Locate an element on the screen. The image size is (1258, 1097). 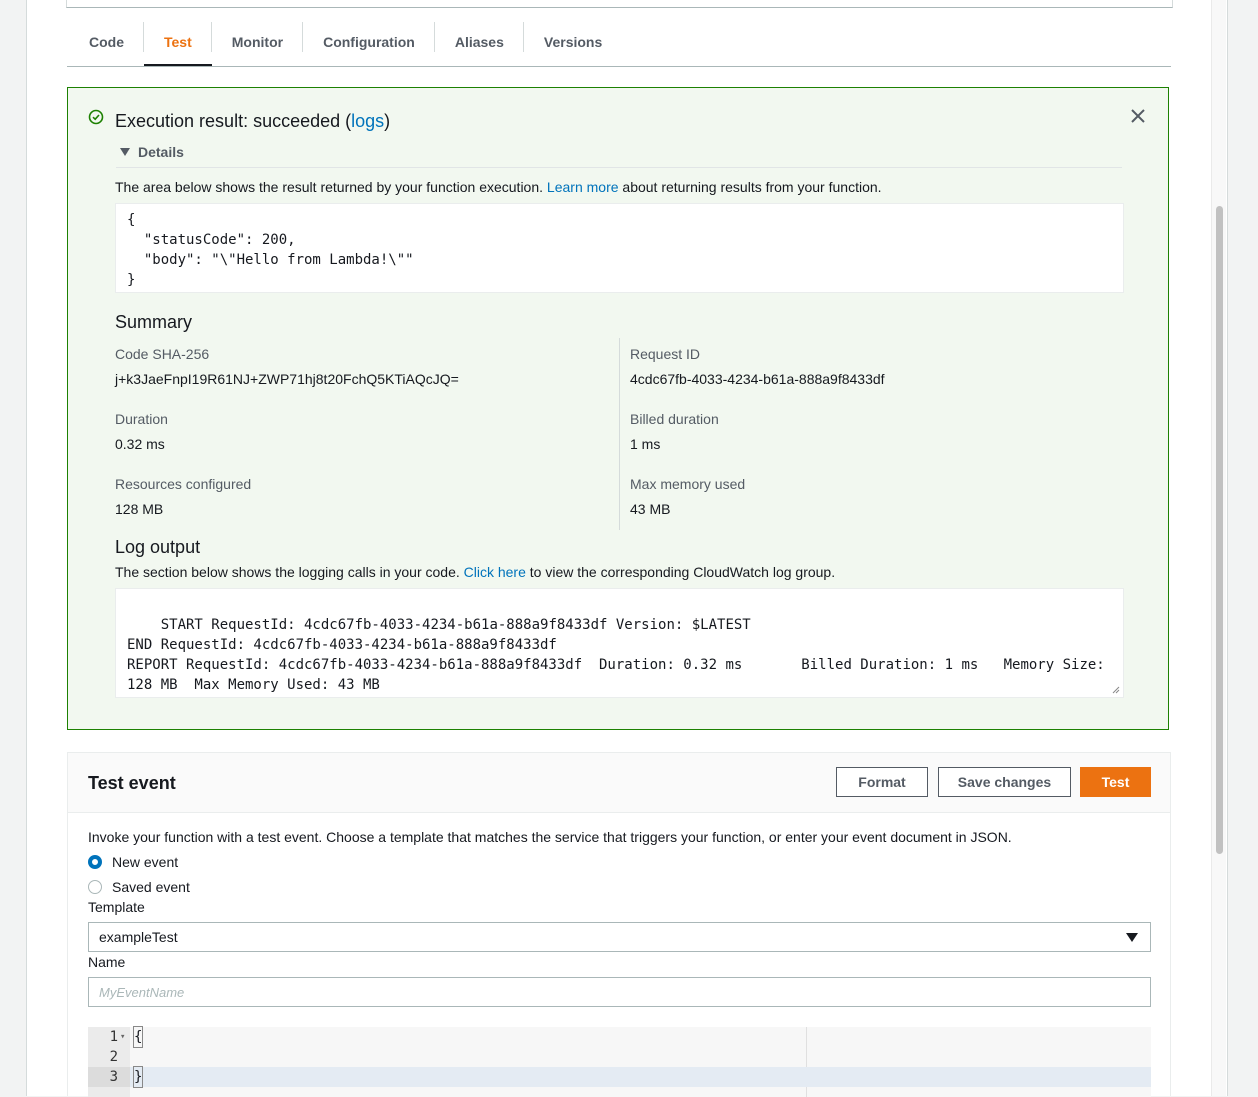
page-scrollbar is located at coordinates (1218, 548).